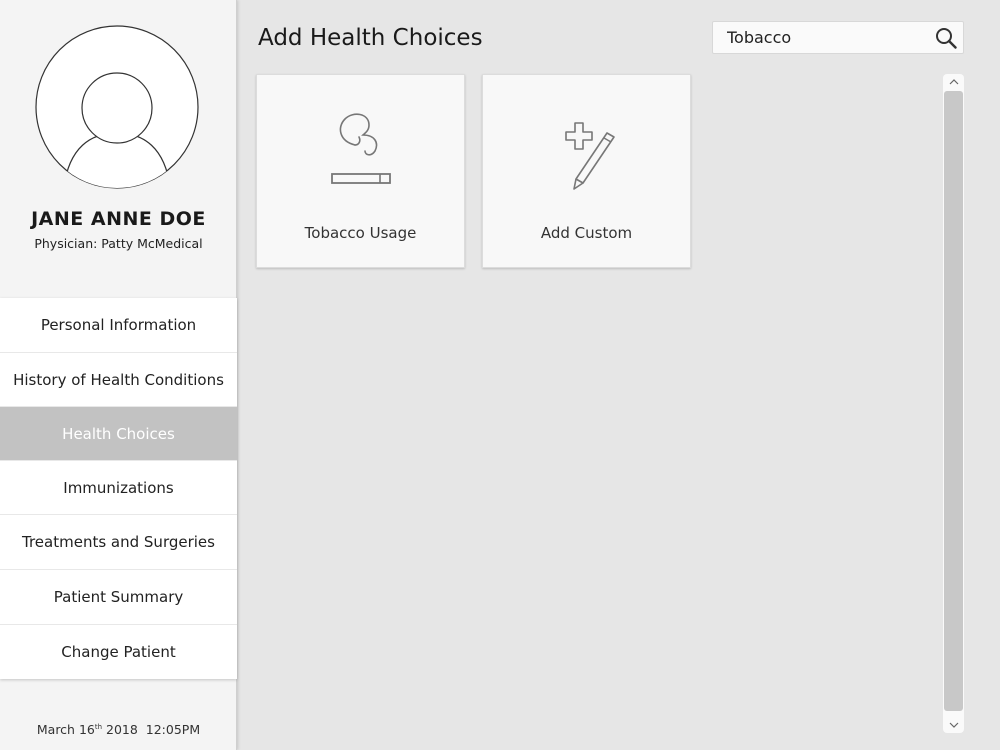  Describe the element at coordinates (820, 37) in the screenshot. I see `search-input` at that location.